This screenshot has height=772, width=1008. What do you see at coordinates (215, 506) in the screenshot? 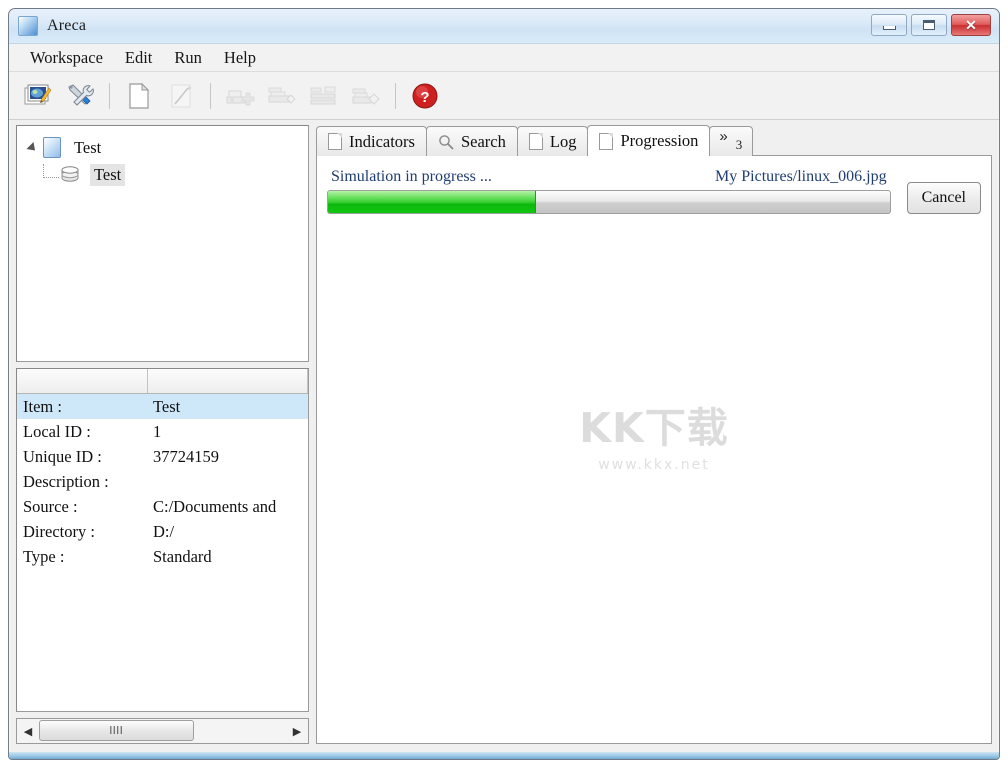
I see `property-value: C:/Documents and` at bounding box center [215, 506].